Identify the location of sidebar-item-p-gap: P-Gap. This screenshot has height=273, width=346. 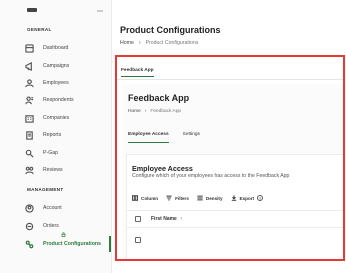
(68, 153).